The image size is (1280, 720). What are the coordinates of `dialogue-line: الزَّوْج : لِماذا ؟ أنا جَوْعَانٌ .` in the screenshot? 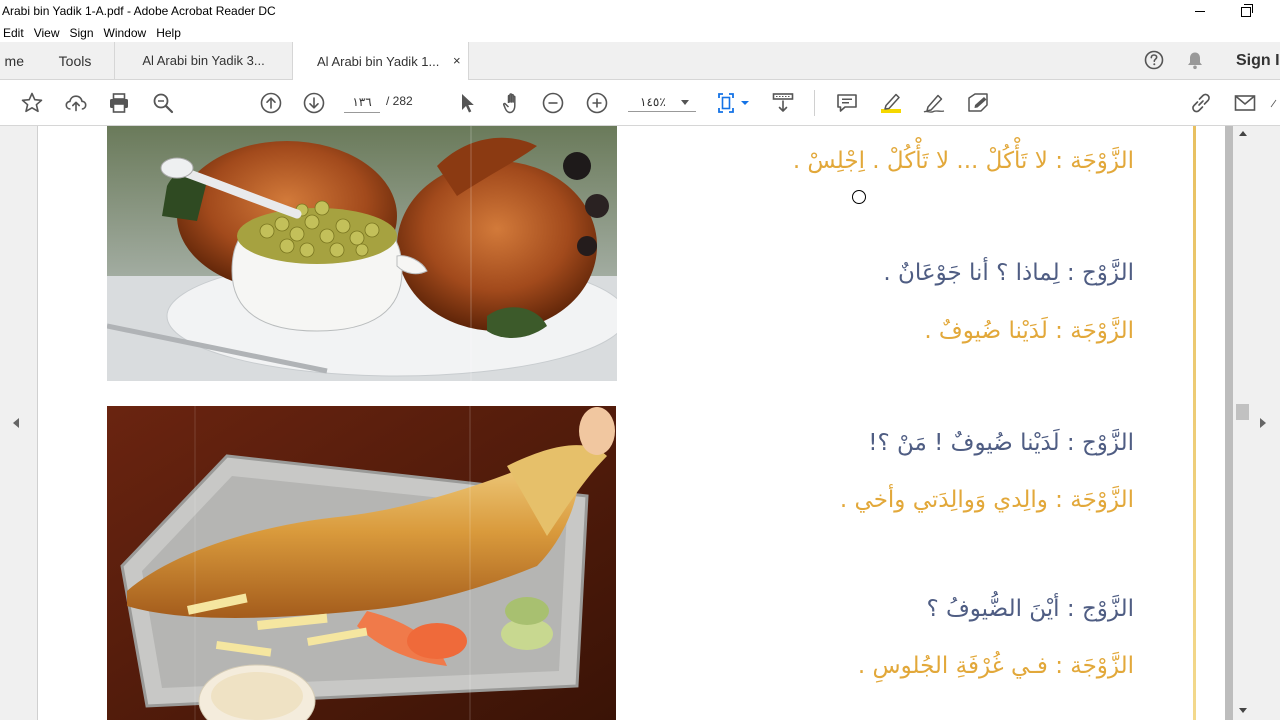 It's located at (1008, 273).